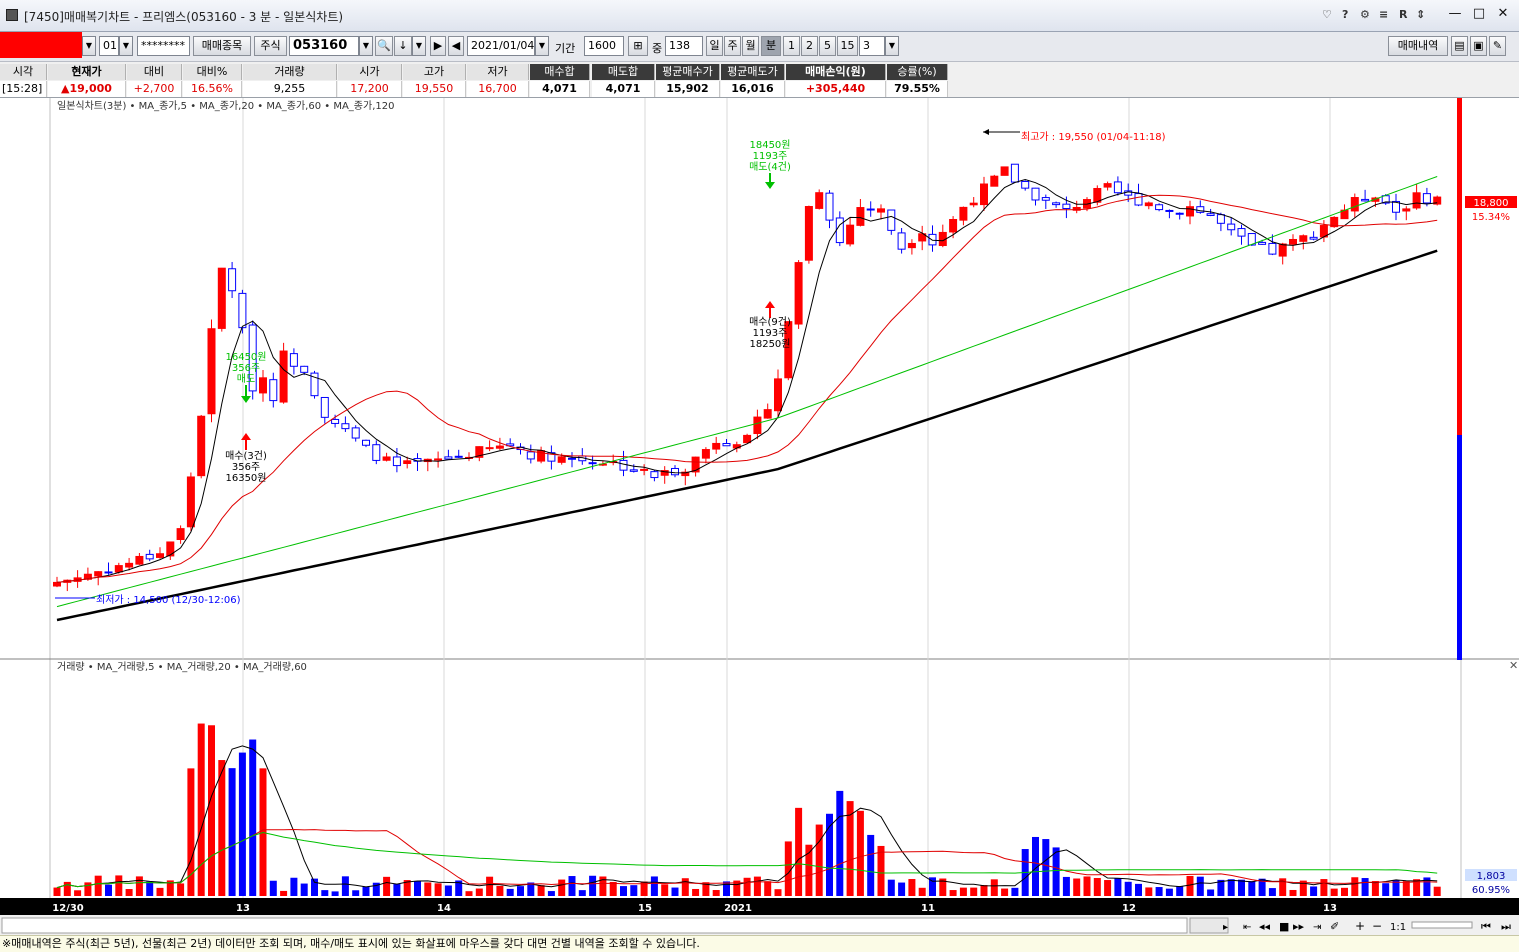  I want to click on help-button: ?, so click(1345, 14).